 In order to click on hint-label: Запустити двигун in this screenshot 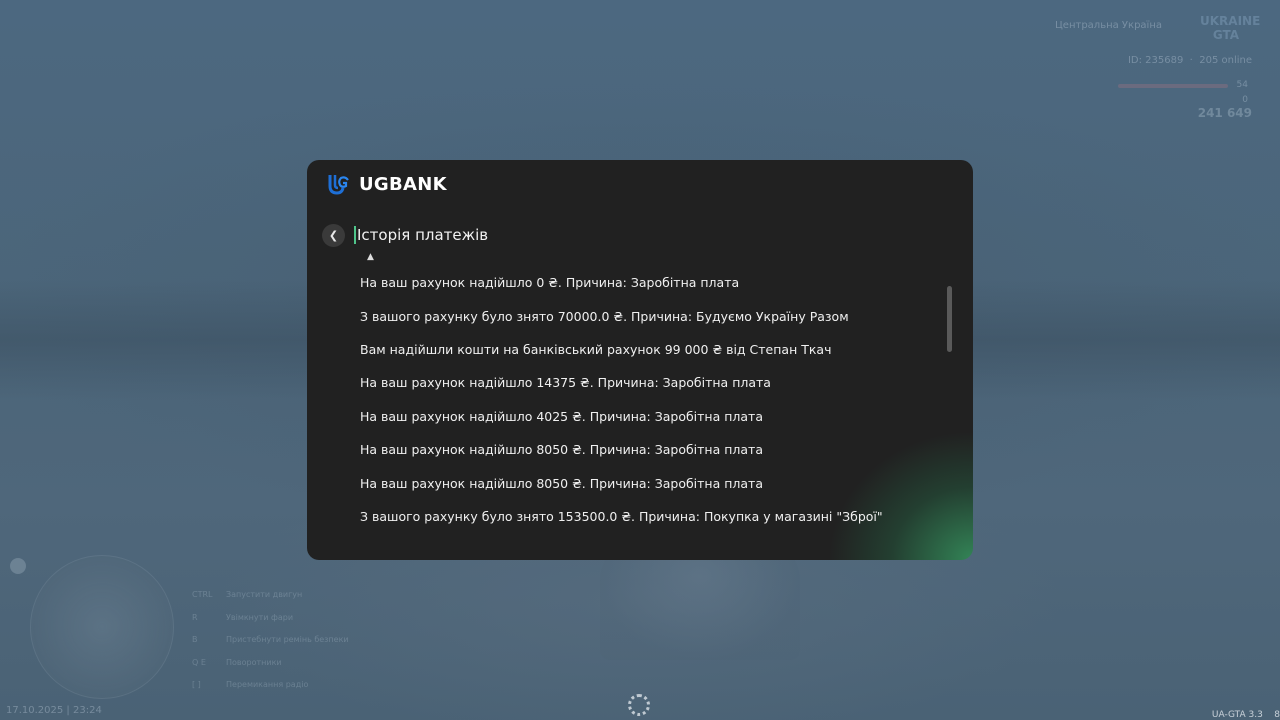, I will do `click(264, 594)`.